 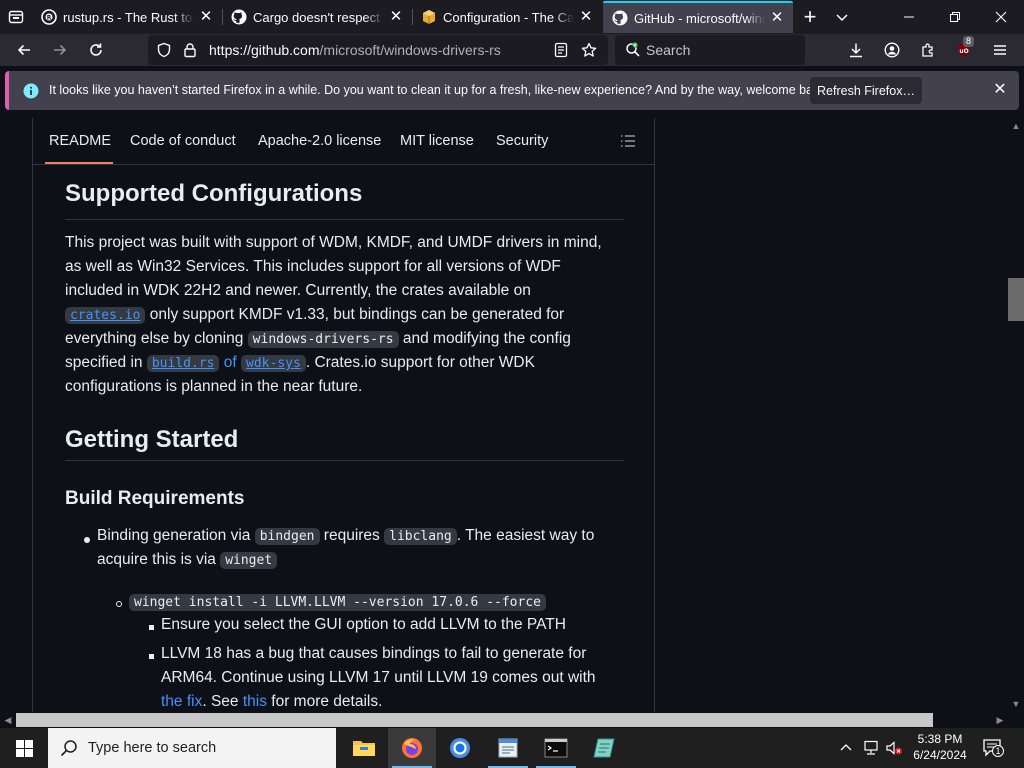 What do you see at coordinates (940, 747) in the screenshot?
I see `taskbar-clock: 5:38 PM 6/24/2024` at bounding box center [940, 747].